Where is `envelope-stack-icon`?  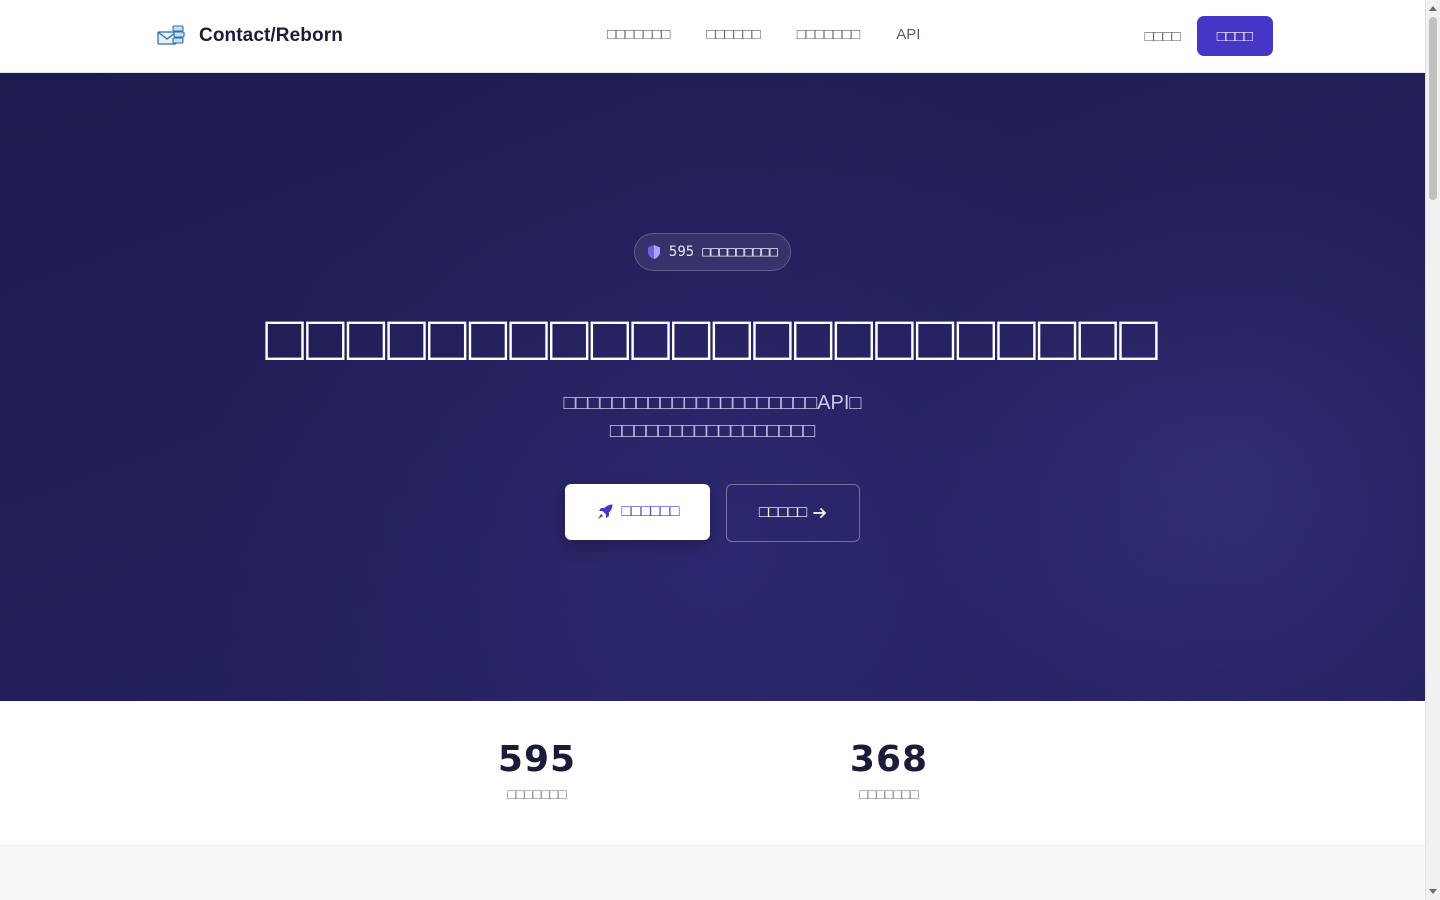
envelope-stack-icon is located at coordinates (171, 35).